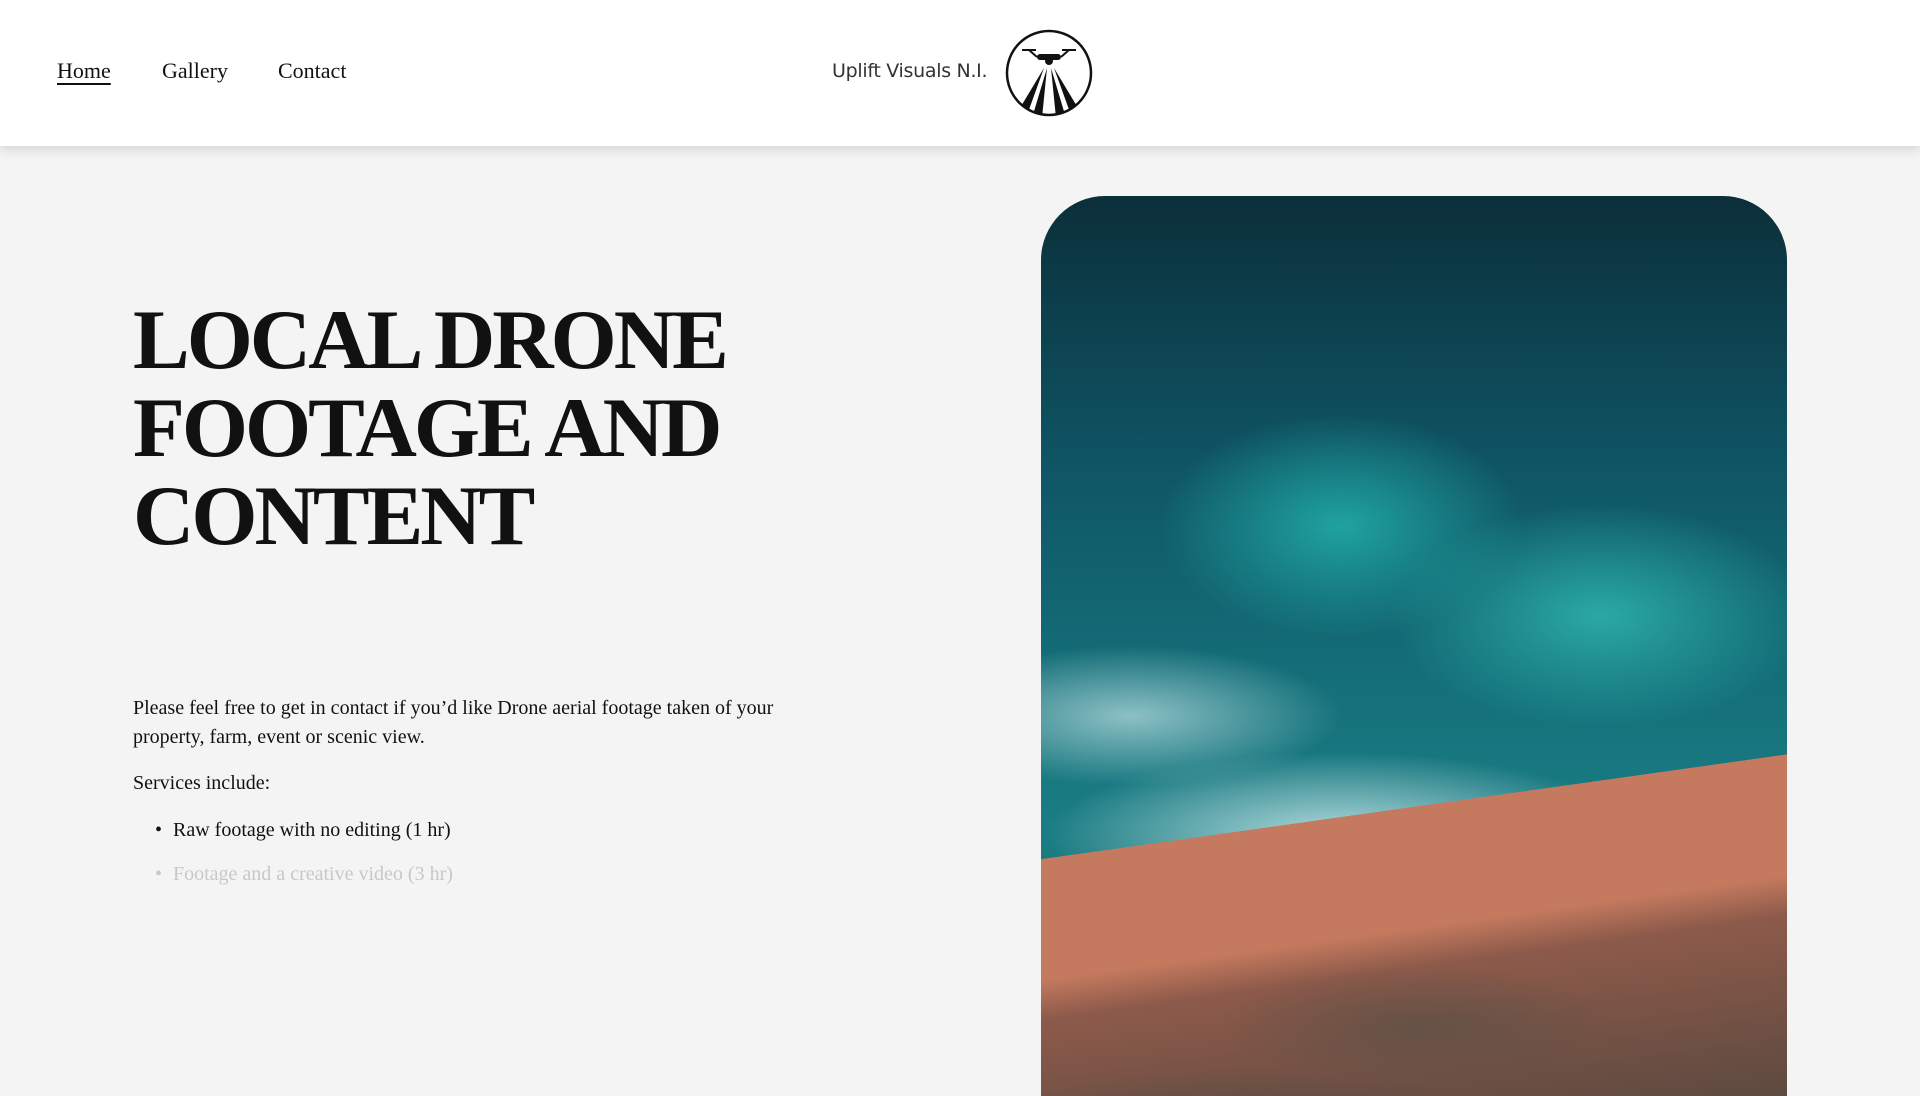 The width and height of the screenshot is (1920, 1096). I want to click on logo-text: Uplift Visuals N.I., so click(910, 71).